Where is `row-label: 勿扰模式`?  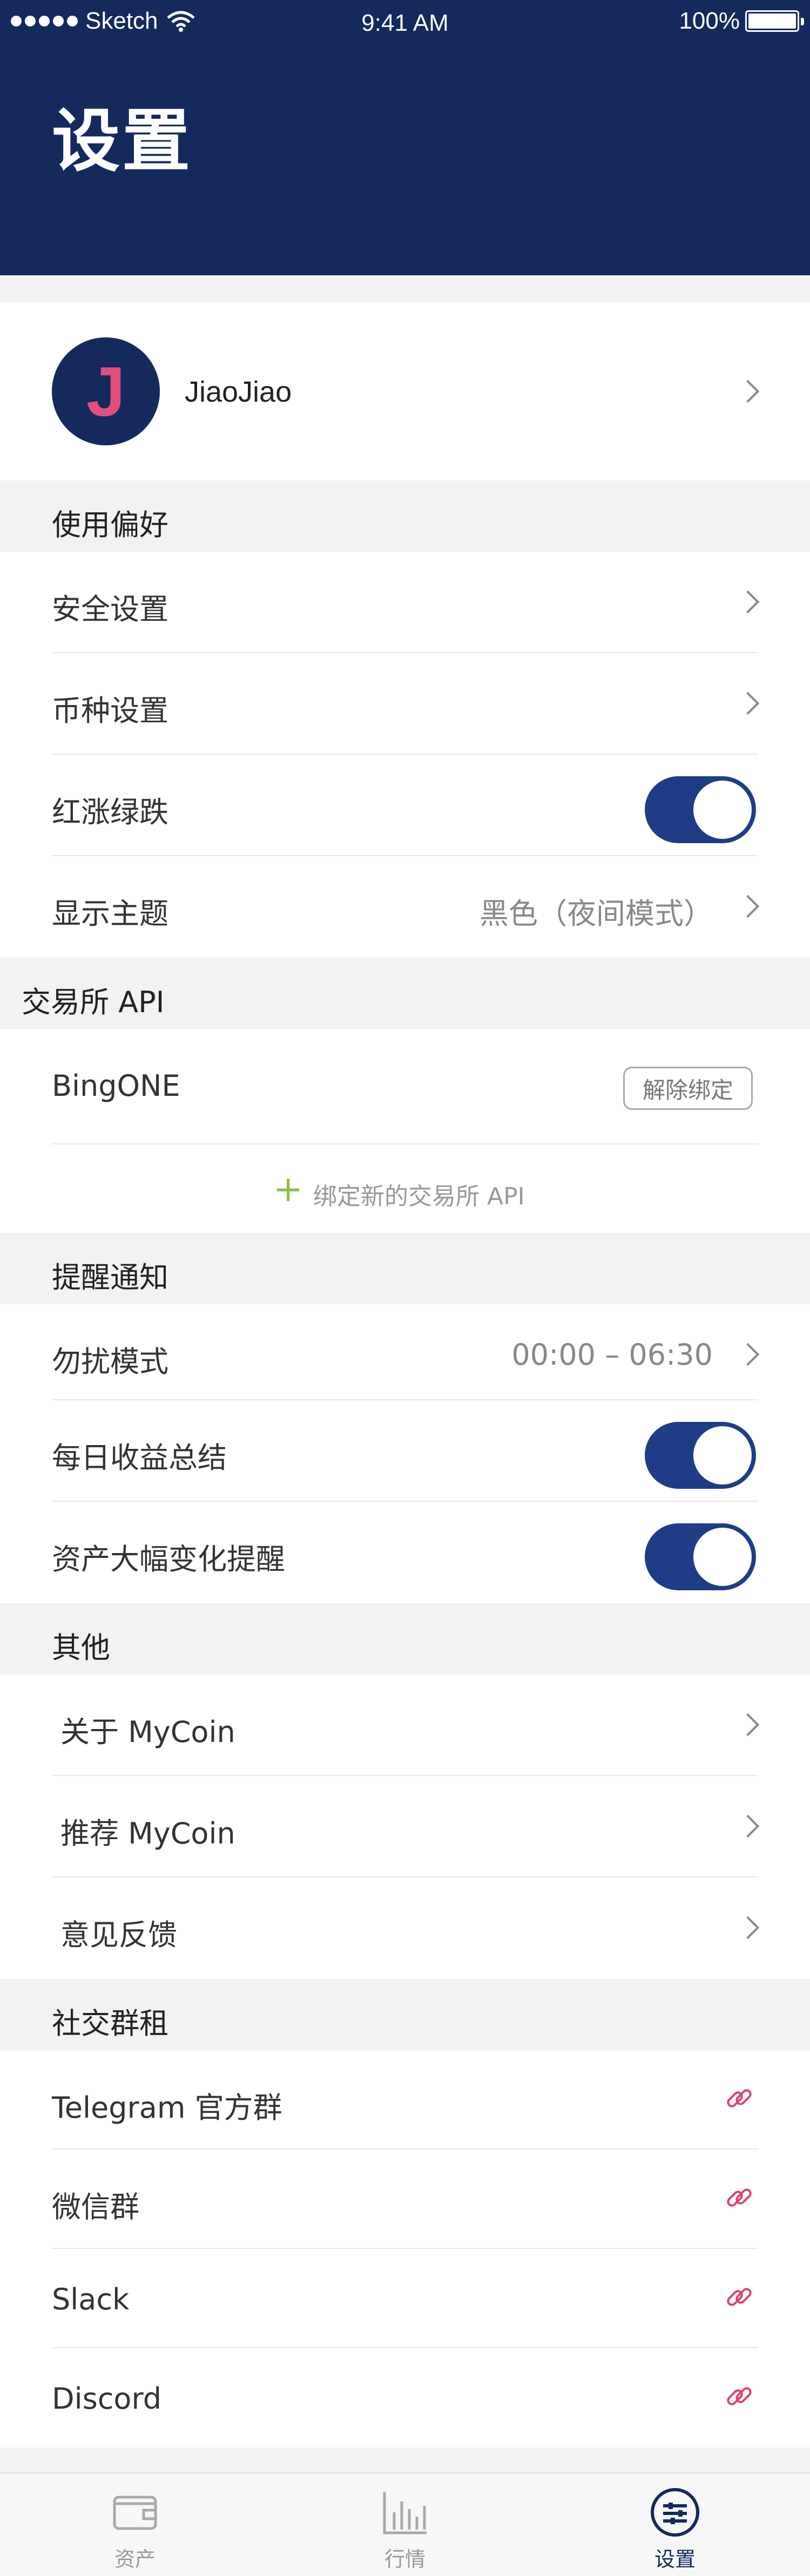
row-label: 勿扰模式 is located at coordinates (110, 1362).